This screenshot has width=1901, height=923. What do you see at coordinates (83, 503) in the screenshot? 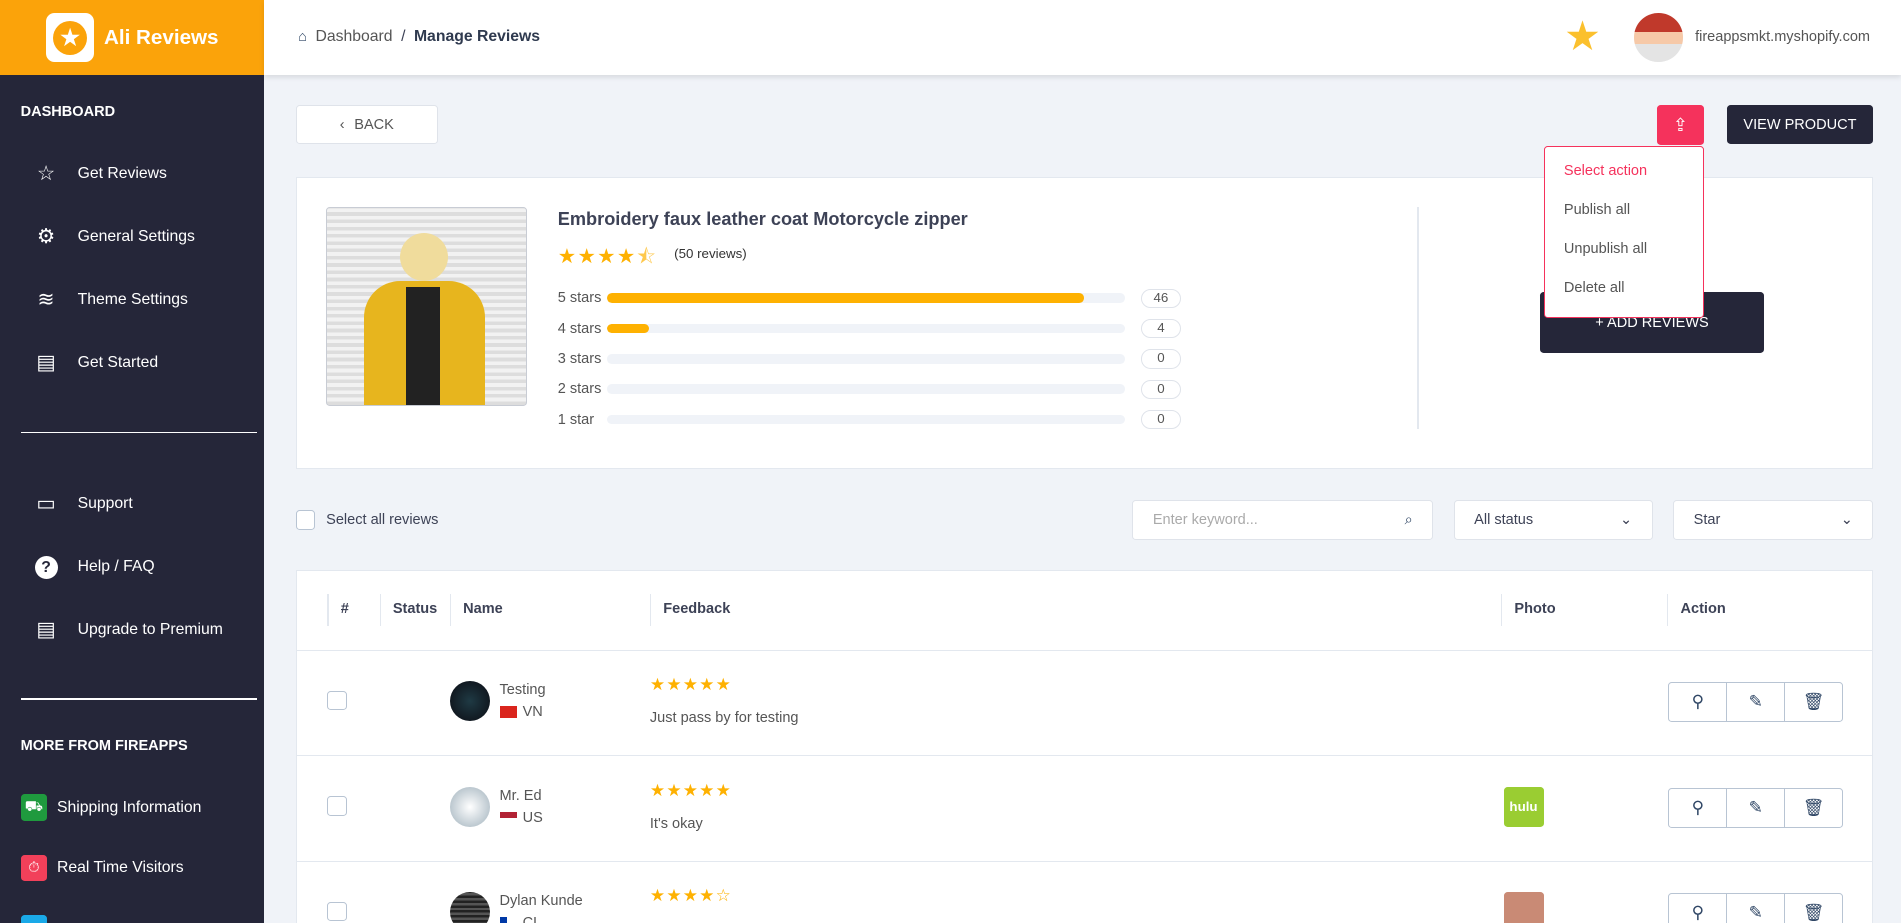
I see `sidebar-item-support: ▭ Support` at bounding box center [83, 503].